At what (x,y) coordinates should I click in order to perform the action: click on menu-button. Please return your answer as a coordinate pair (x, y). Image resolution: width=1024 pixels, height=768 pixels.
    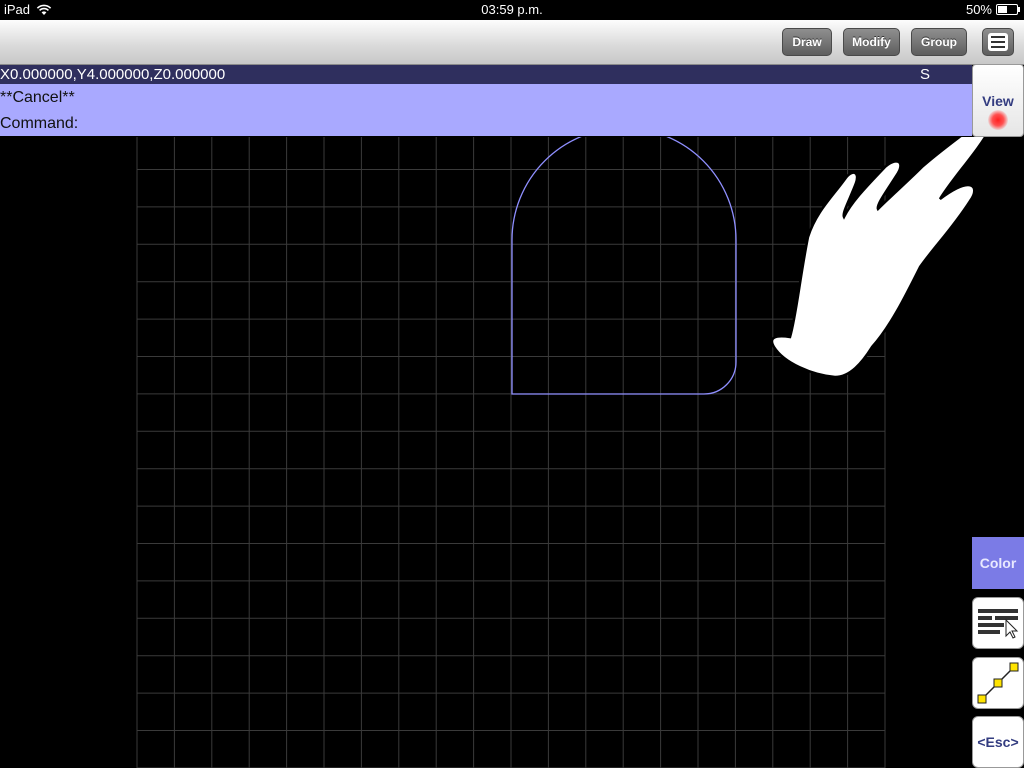
    Looking at the image, I should click on (998, 42).